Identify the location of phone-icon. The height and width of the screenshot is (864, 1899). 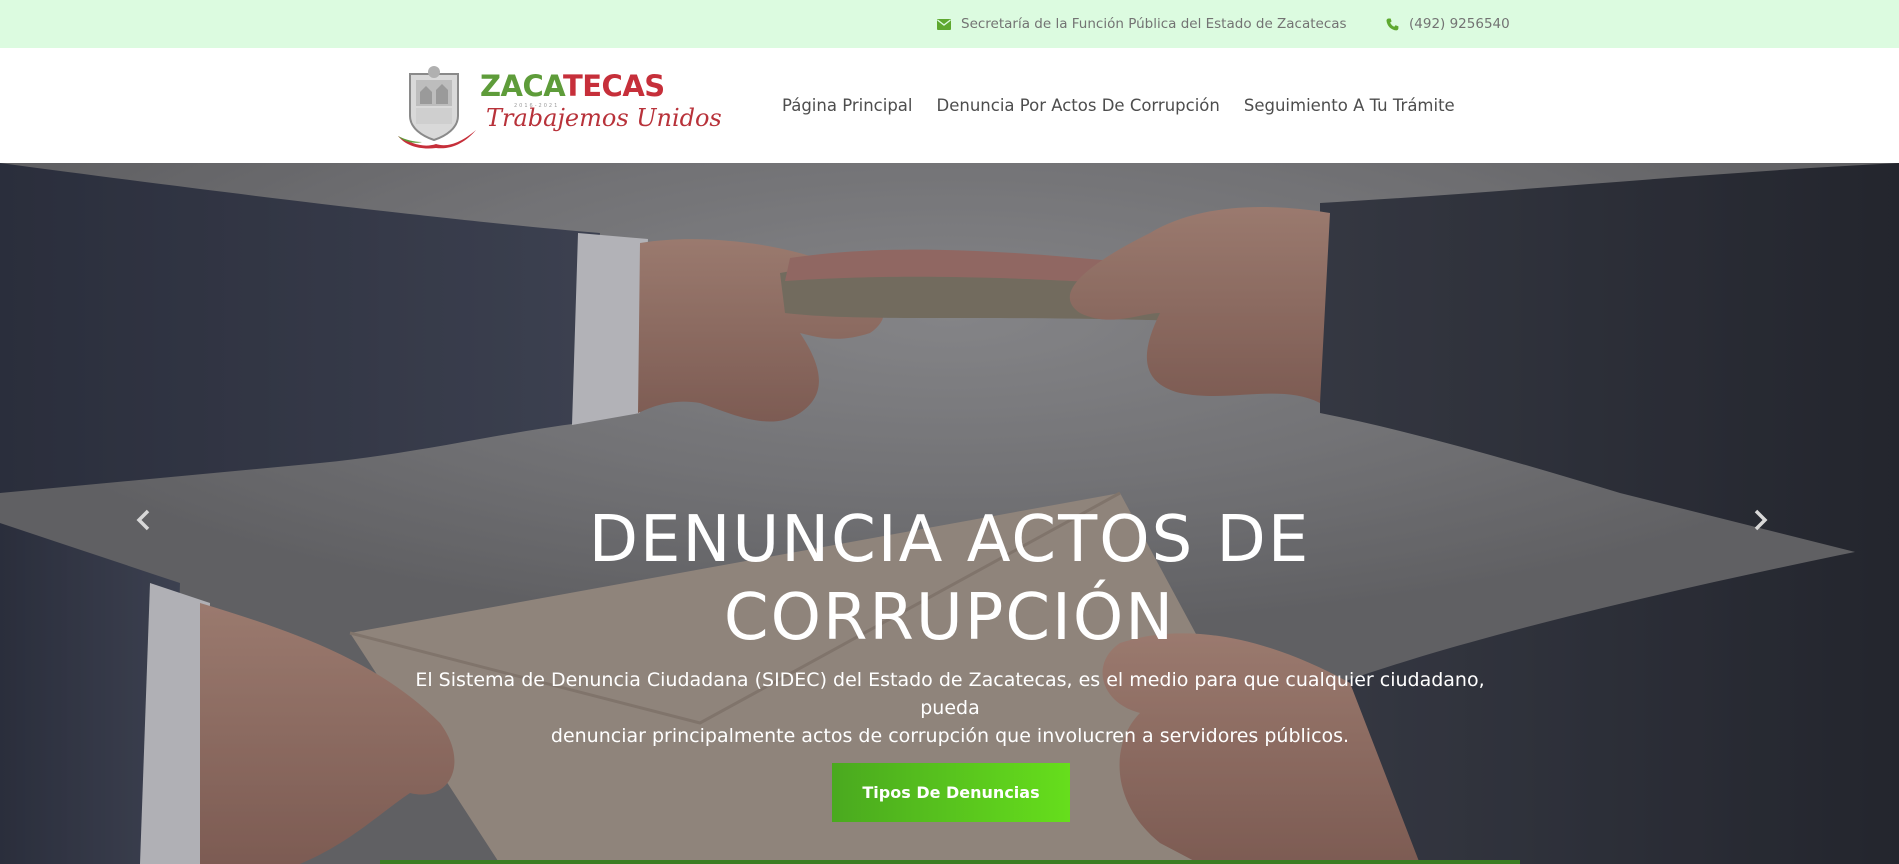
(1392, 24).